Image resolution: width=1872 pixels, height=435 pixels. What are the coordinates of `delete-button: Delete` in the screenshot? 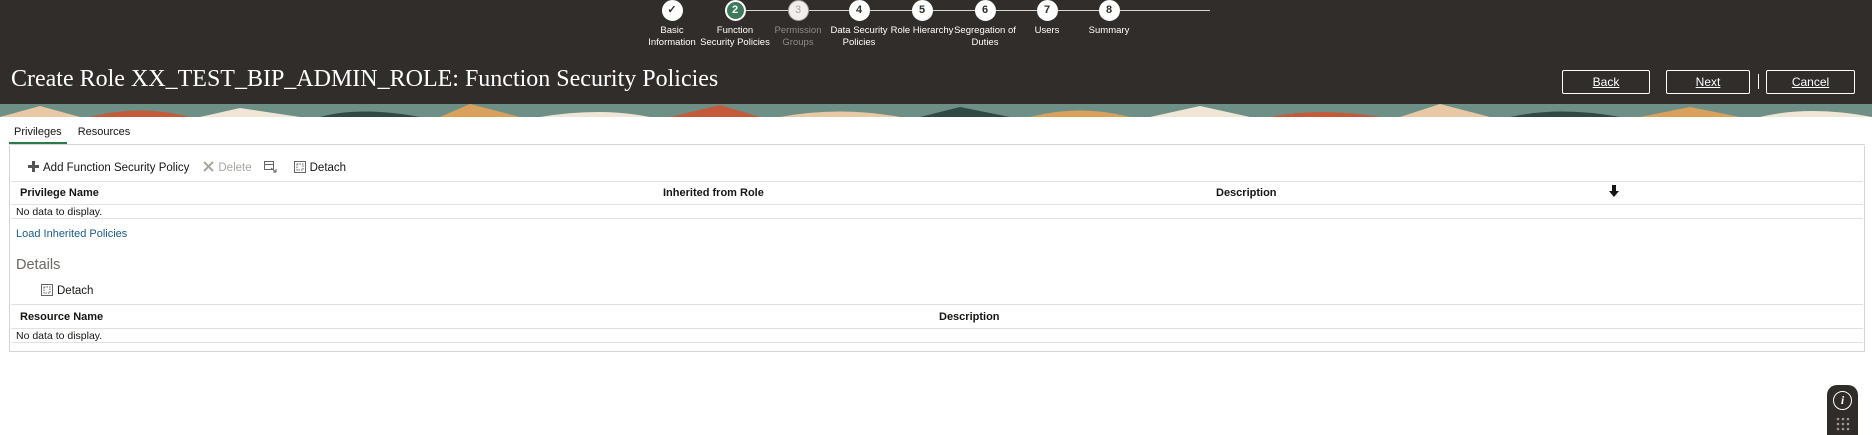 It's located at (226, 167).